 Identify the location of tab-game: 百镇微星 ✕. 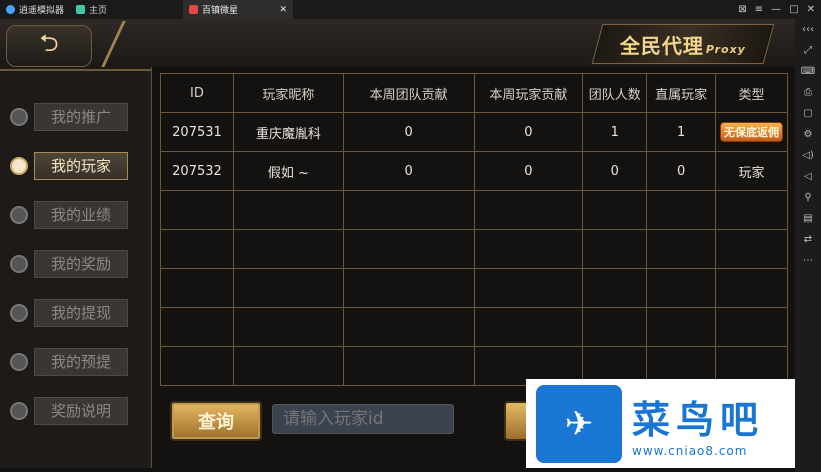
(238, 9).